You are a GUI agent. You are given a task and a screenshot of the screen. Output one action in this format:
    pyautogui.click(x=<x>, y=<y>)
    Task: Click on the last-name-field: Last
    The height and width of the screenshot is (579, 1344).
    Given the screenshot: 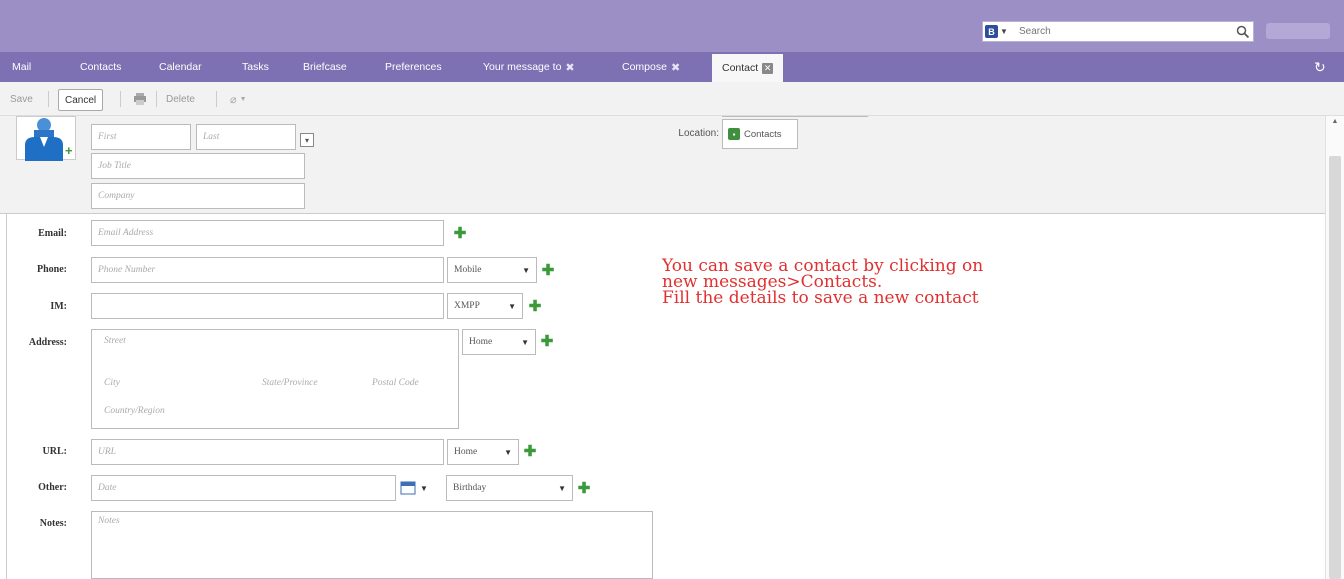 What is the action you would take?
    pyautogui.click(x=246, y=137)
    